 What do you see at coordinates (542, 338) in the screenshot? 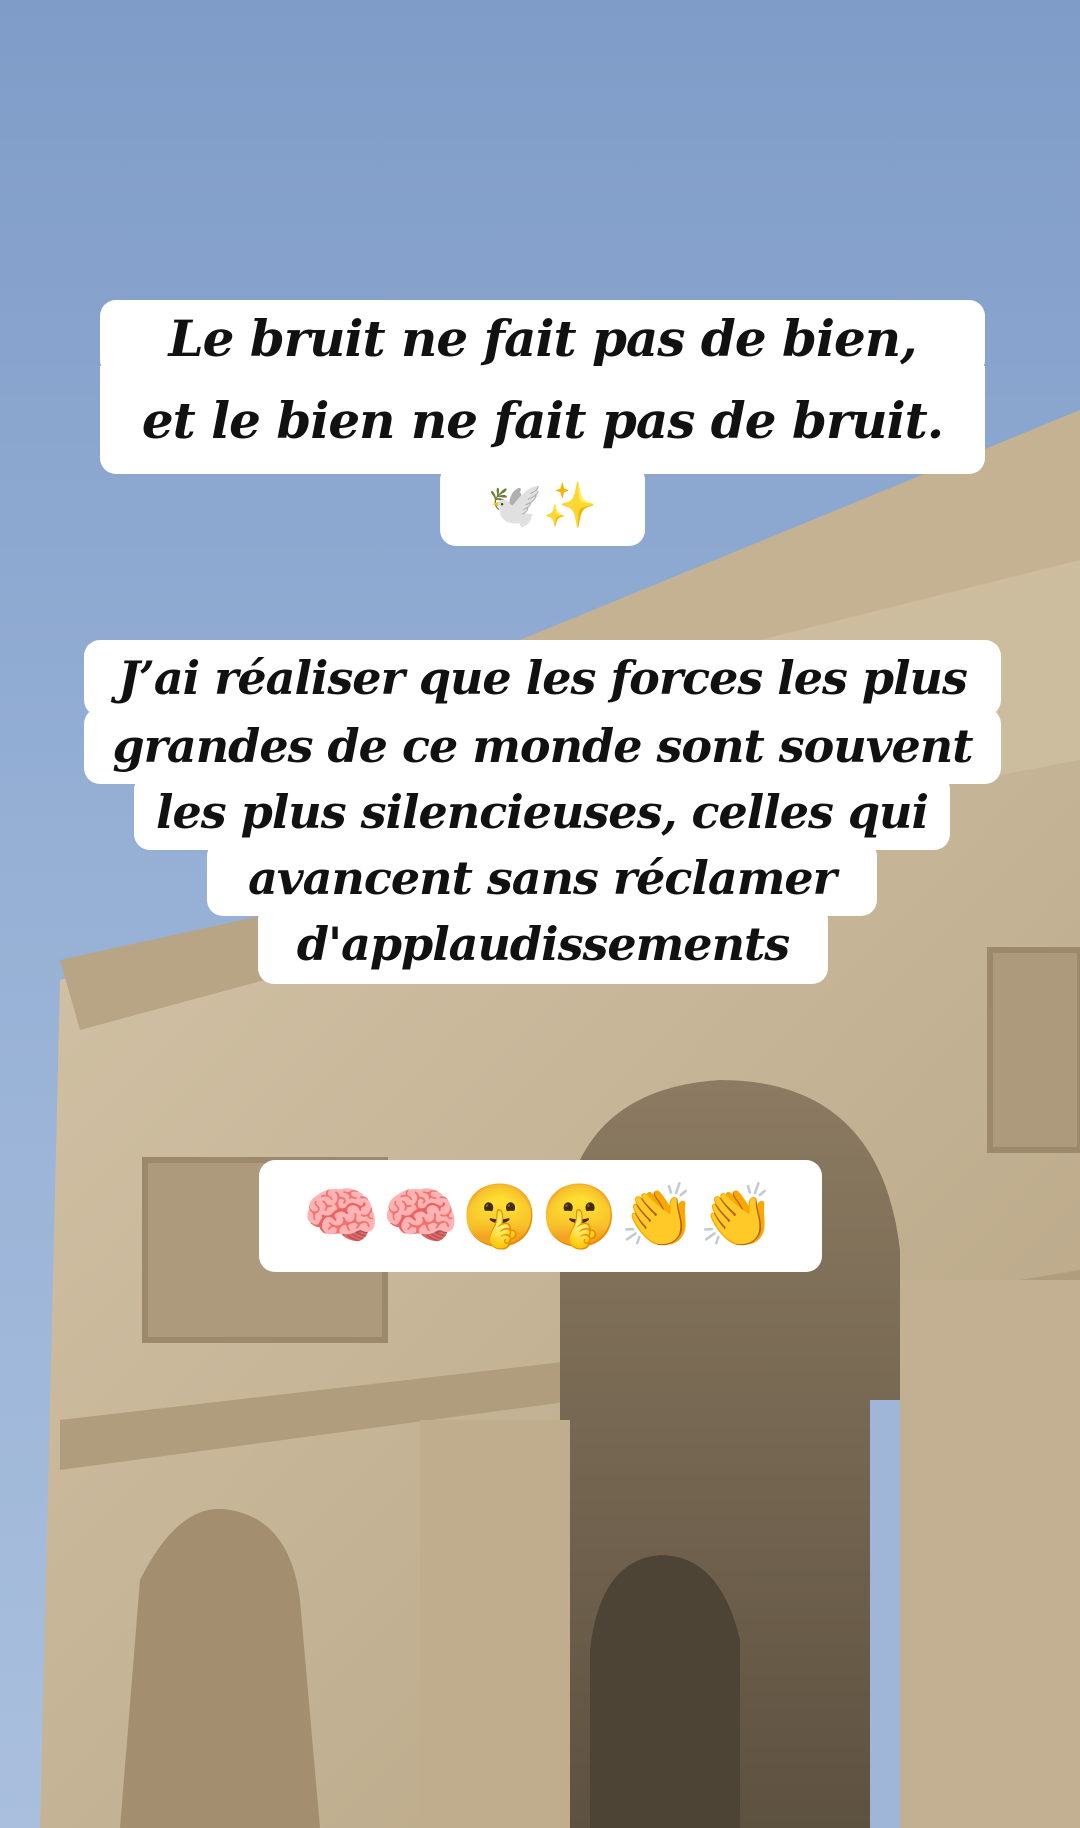
I see `quote-line-1: Le bruit ne fait pas de bien,` at bounding box center [542, 338].